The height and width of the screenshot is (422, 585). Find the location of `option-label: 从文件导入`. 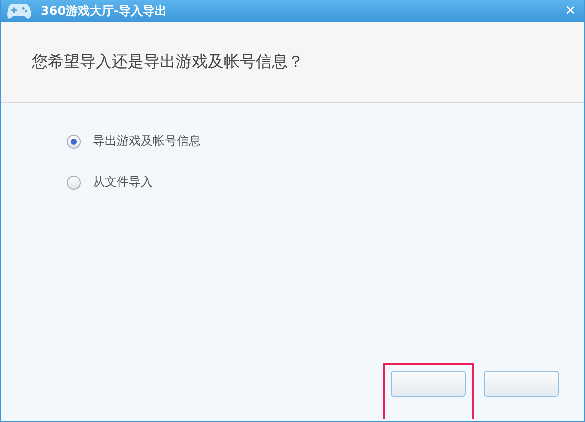

option-label: 从文件导入 is located at coordinates (123, 182).